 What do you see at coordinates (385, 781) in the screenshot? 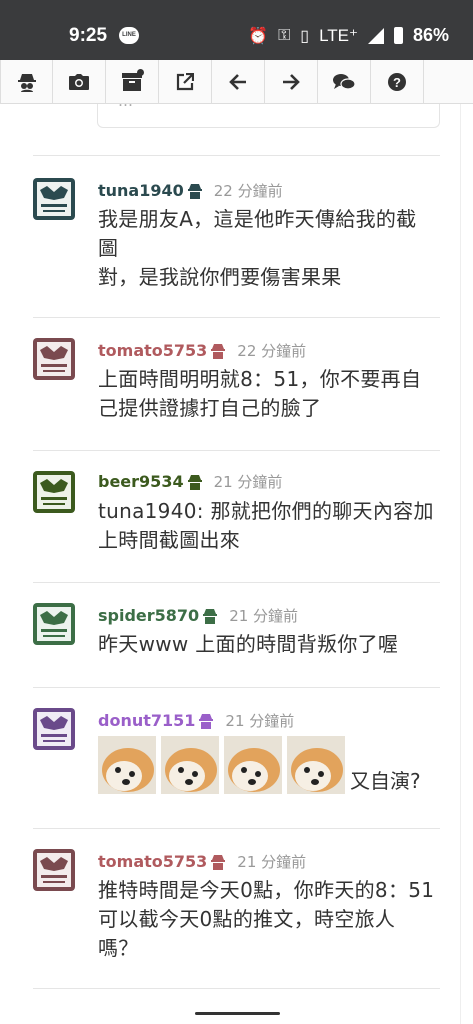
I see `comment-text: 又自演?` at bounding box center [385, 781].